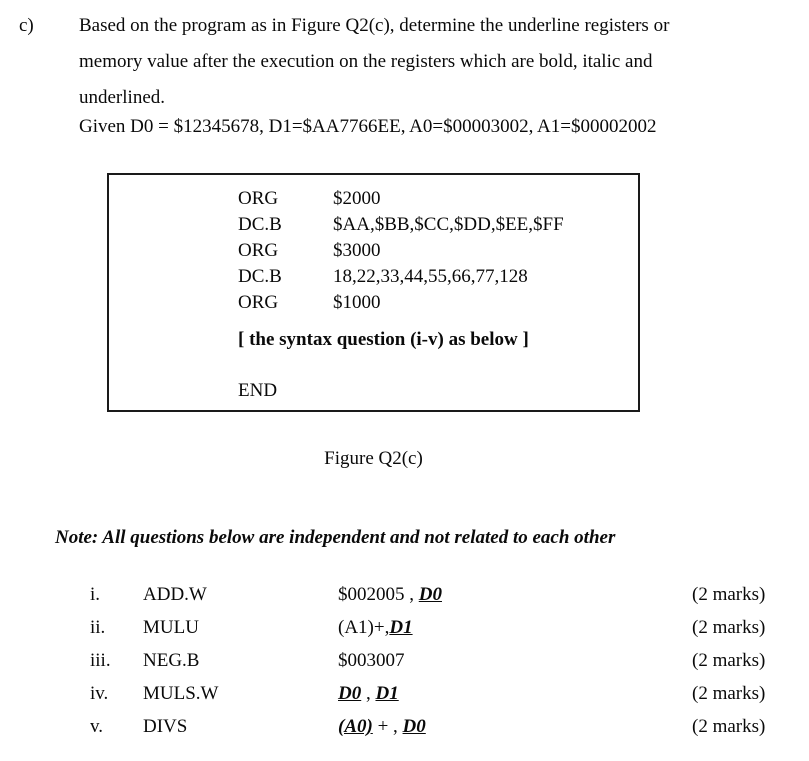  Describe the element at coordinates (387, 726) in the screenshot. I see `operand-plain: + ,` at that location.